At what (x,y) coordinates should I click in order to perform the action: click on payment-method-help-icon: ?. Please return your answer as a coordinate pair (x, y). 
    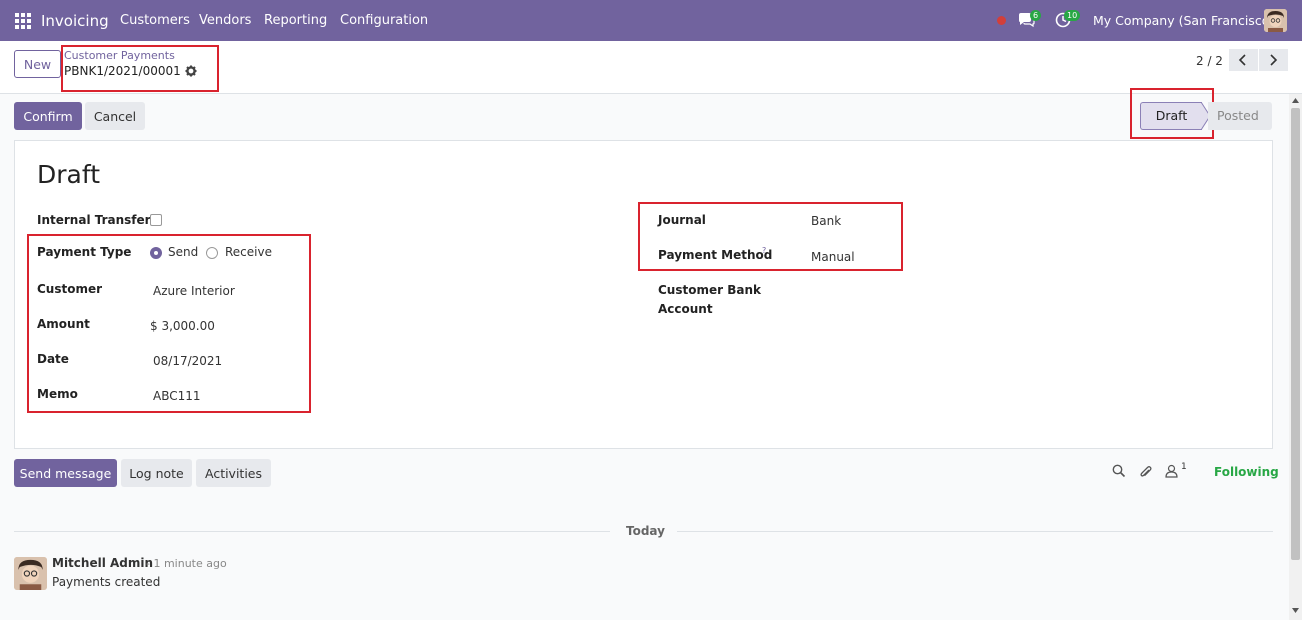
    Looking at the image, I should click on (764, 250).